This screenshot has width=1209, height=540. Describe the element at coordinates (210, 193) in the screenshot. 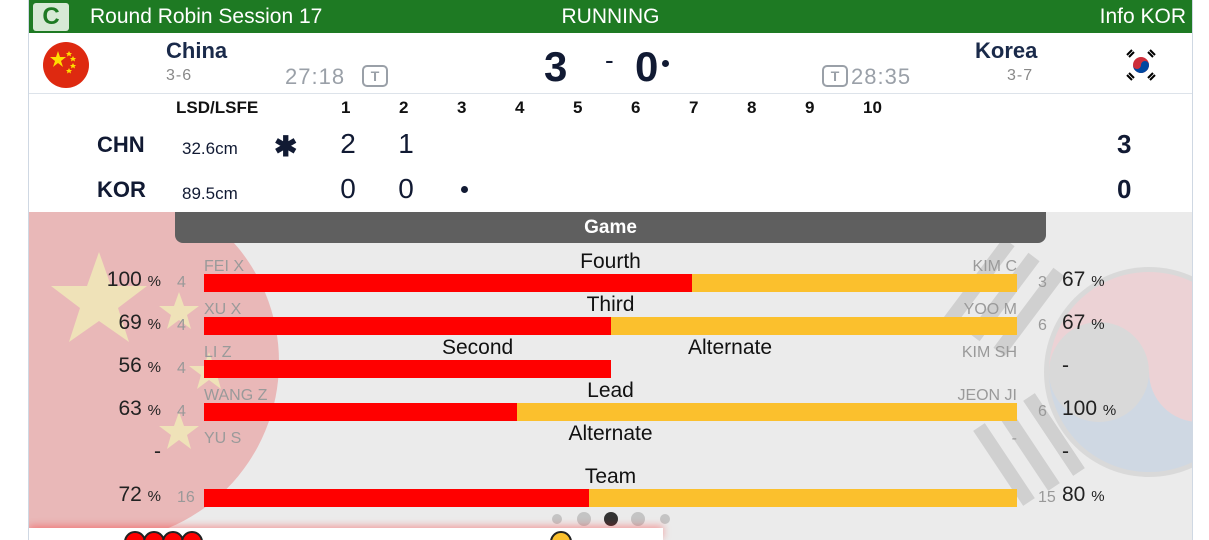

I see `away-lsd: 89.5cm` at that location.